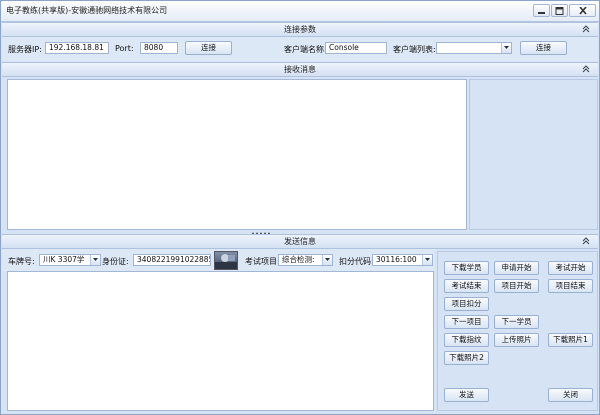 This screenshot has width=600, height=415. I want to click on connection-header-label: 连接参数, so click(300, 29).